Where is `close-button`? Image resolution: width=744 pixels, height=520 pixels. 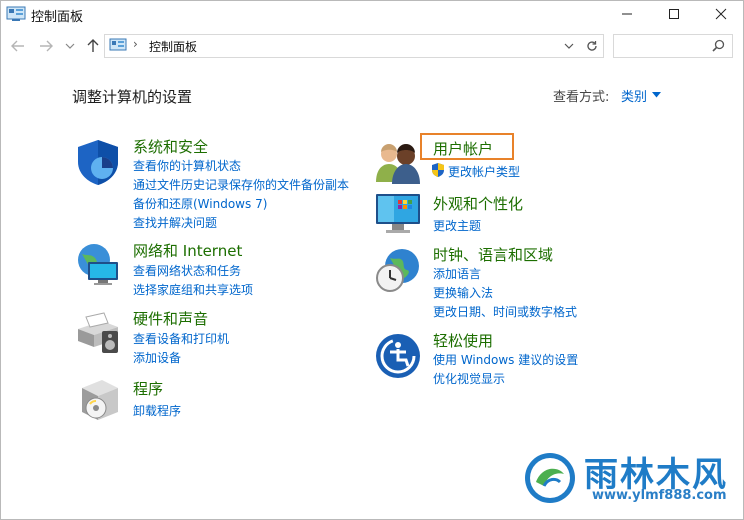
close-button is located at coordinates (721, 14).